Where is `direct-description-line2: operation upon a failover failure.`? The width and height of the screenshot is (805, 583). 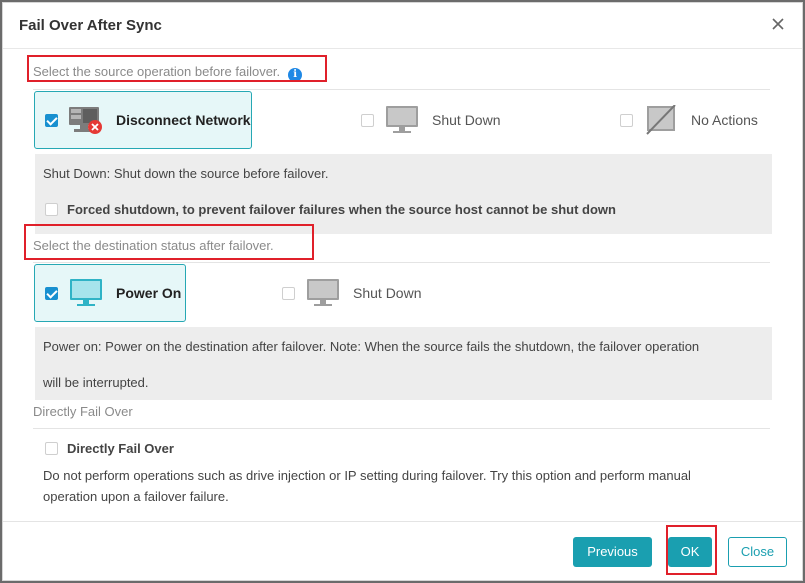
direct-description-line2: operation upon a failover failure. is located at coordinates (136, 496).